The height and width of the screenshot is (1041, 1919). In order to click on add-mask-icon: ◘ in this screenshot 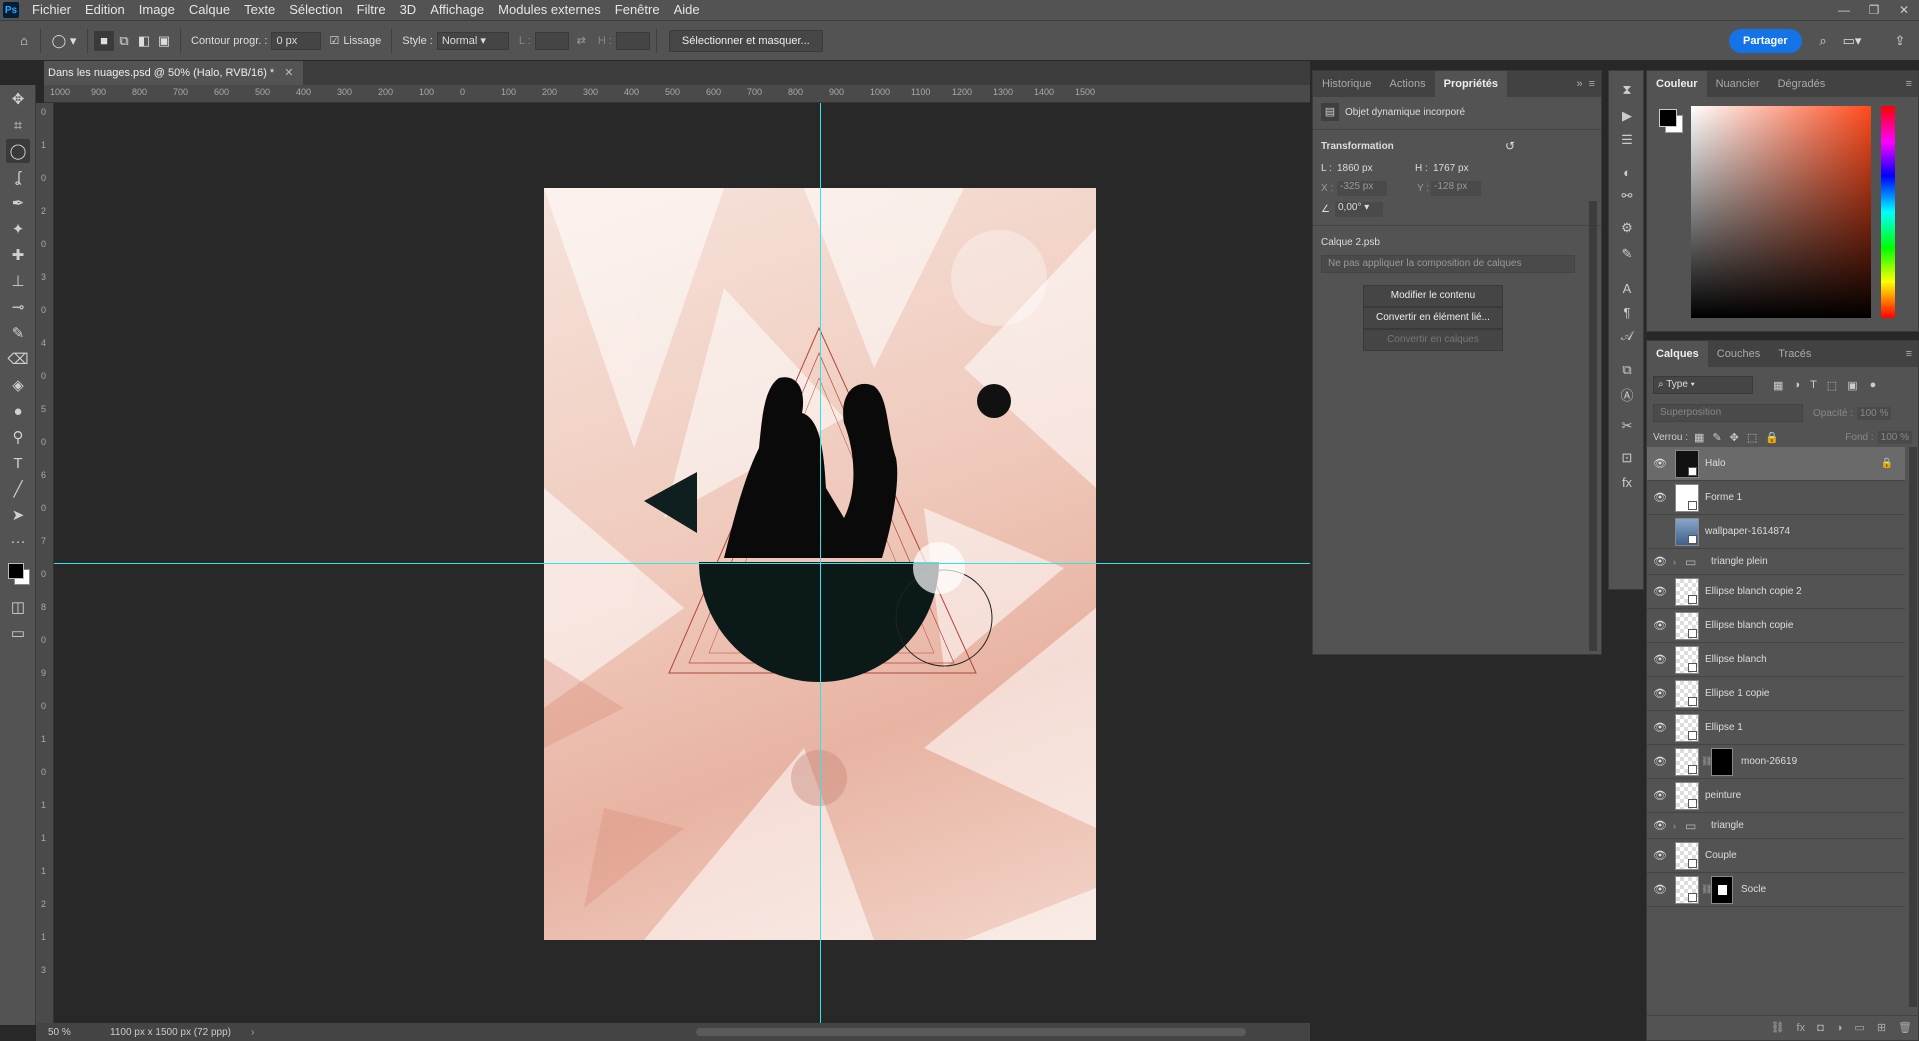, I will do `click(1820, 1028)`.